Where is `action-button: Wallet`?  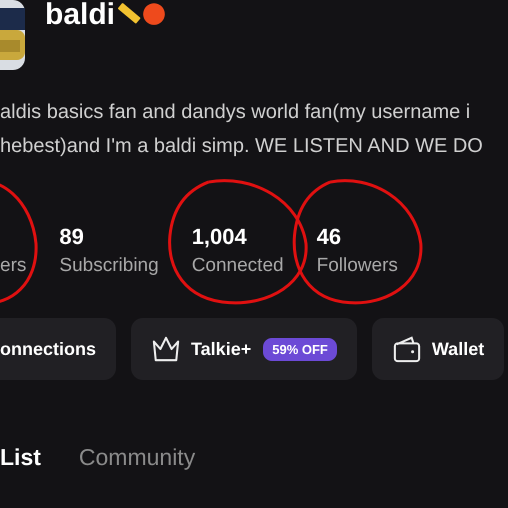
action-button: Wallet is located at coordinates (438, 349).